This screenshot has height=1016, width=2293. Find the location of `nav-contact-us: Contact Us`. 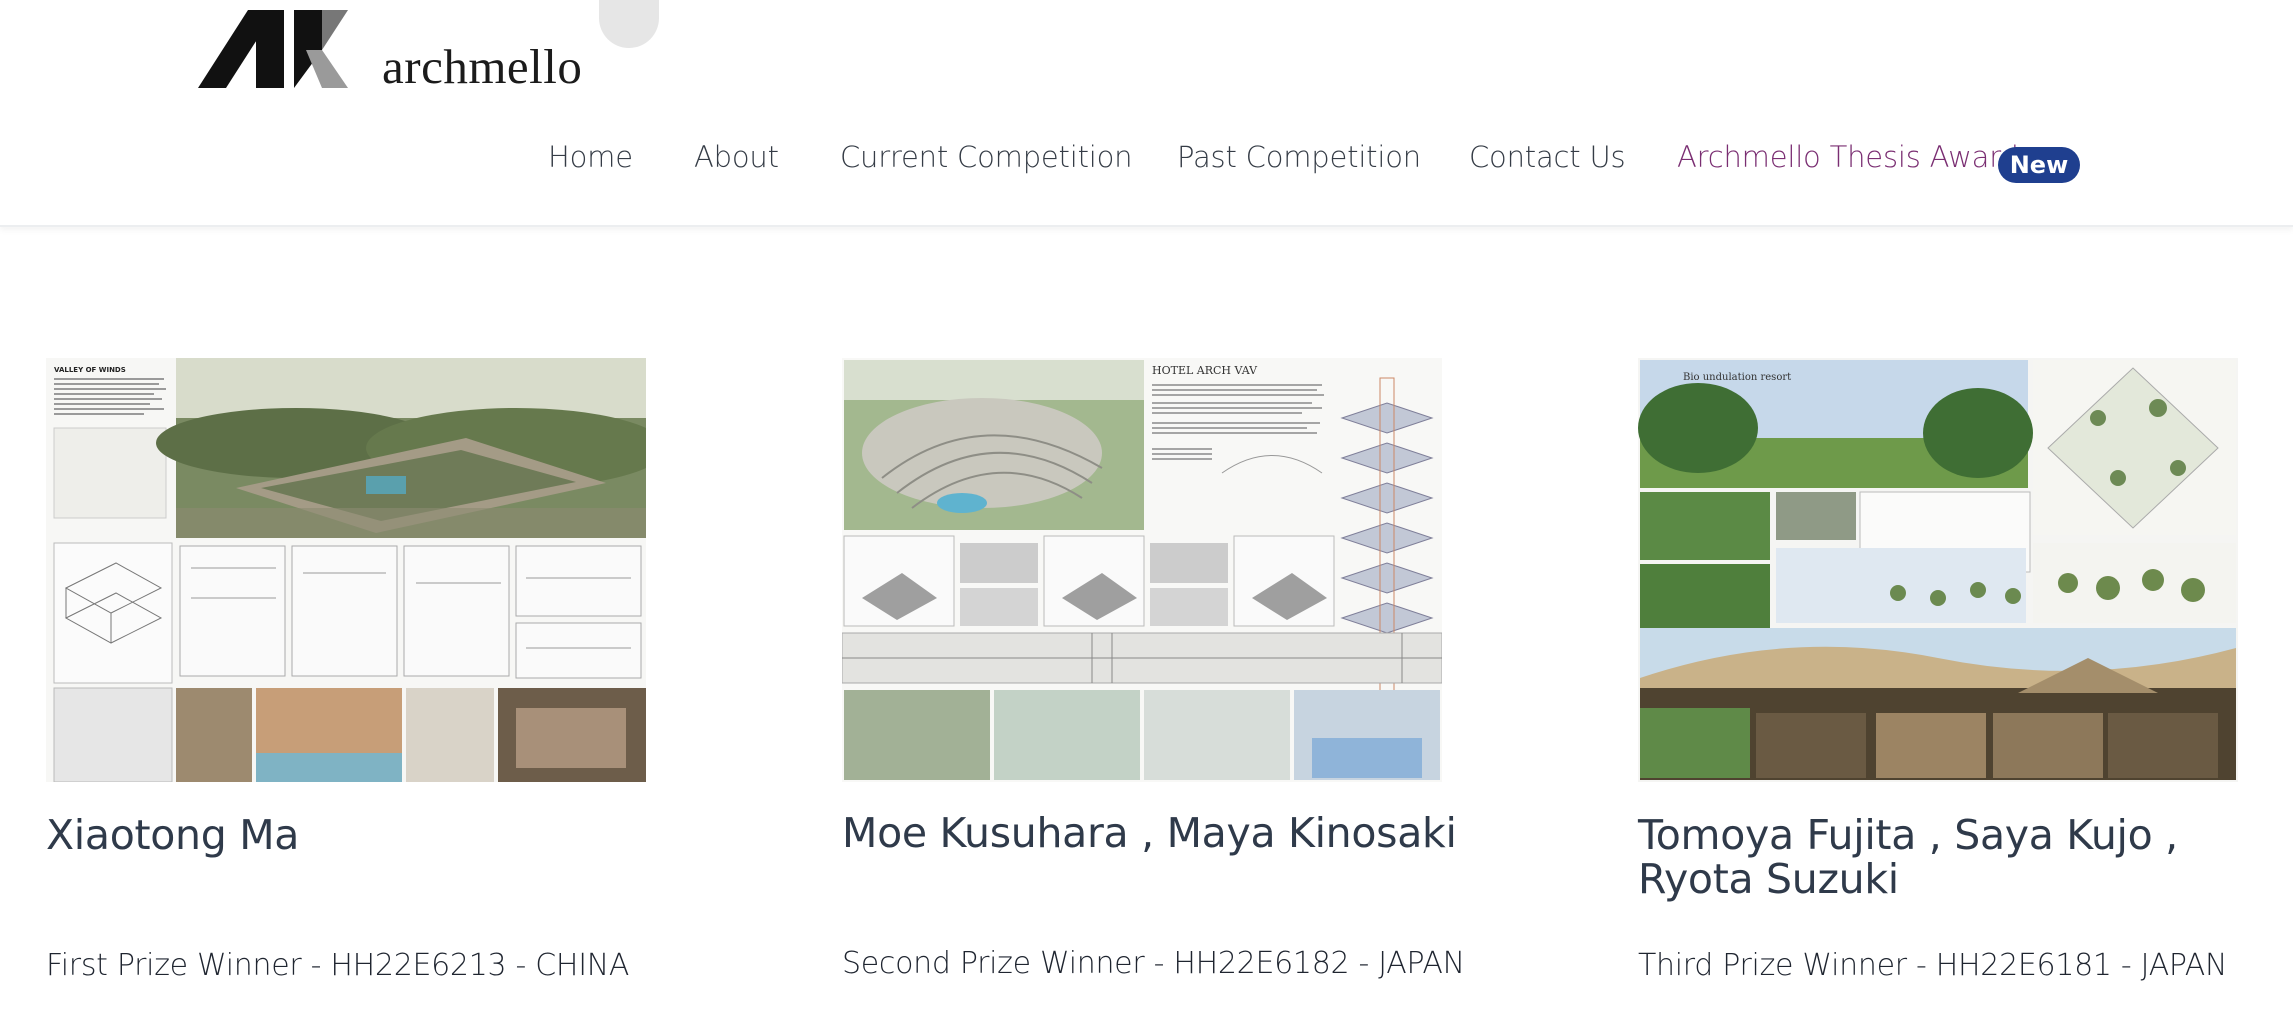

nav-contact-us: Contact Us is located at coordinates (1547, 157).